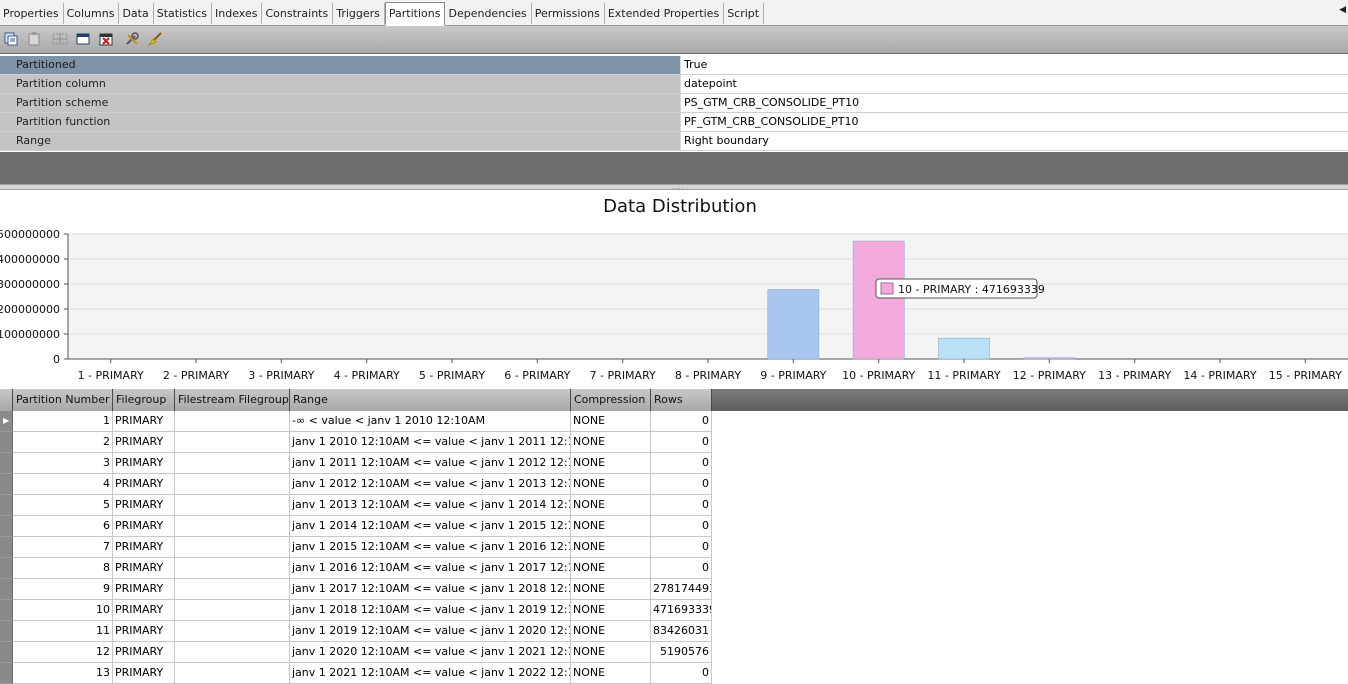  What do you see at coordinates (430, 400) in the screenshot?
I see `column-header: Range` at bounding box center [430, 400].